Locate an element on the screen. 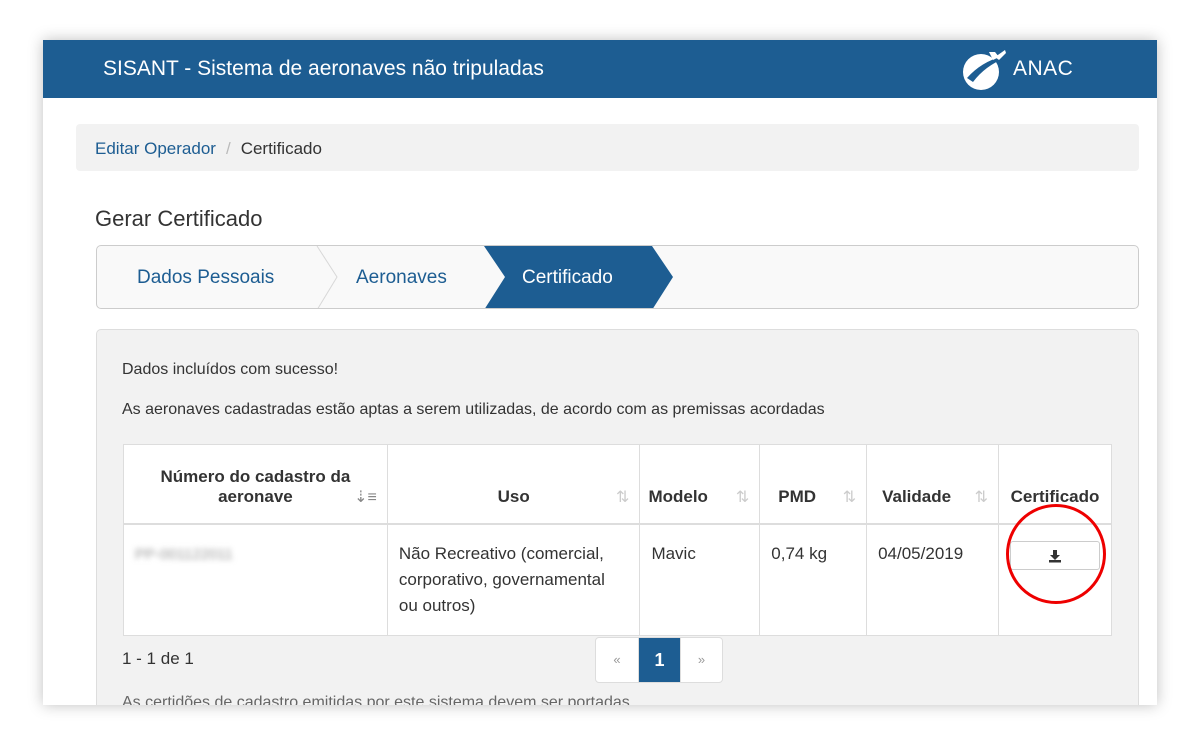 The image size is (1200, 745). column-header-label: PMD is located at coordinates (797, 496).